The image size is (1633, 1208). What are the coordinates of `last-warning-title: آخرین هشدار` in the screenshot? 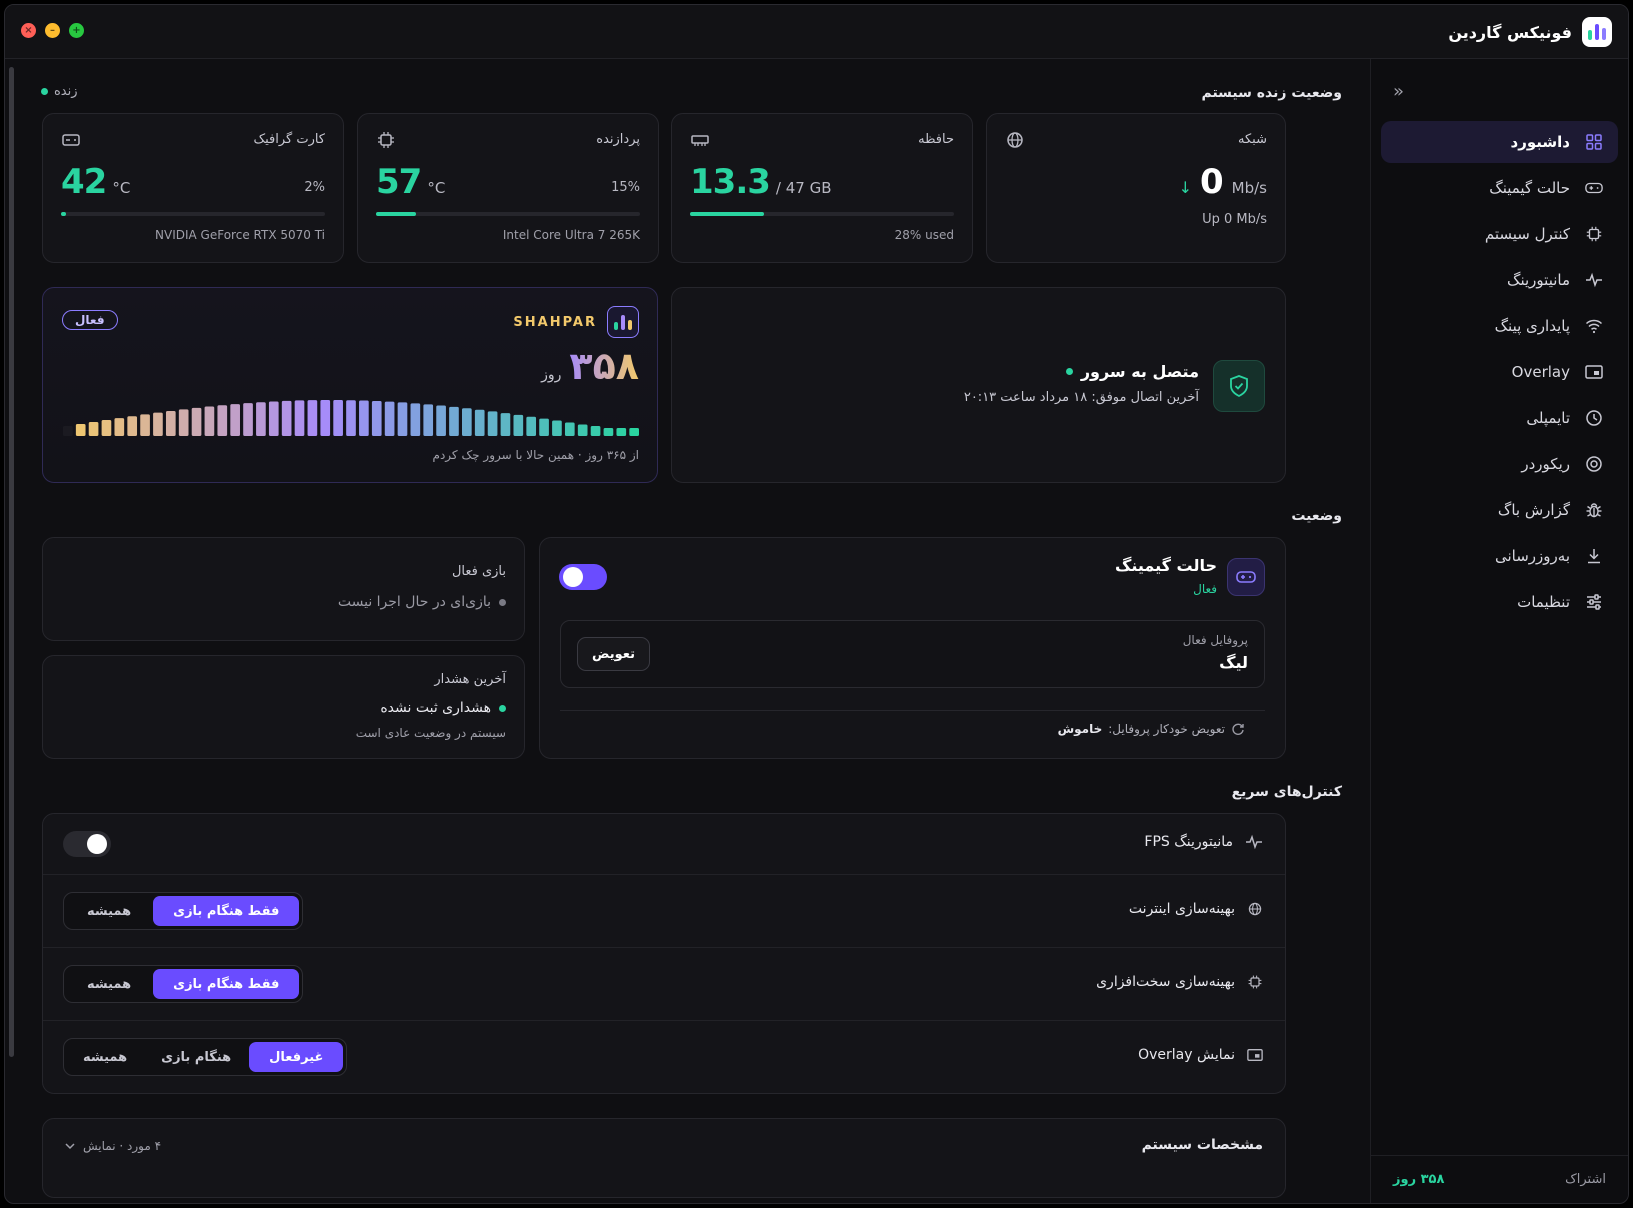 It's located at (470, 679).